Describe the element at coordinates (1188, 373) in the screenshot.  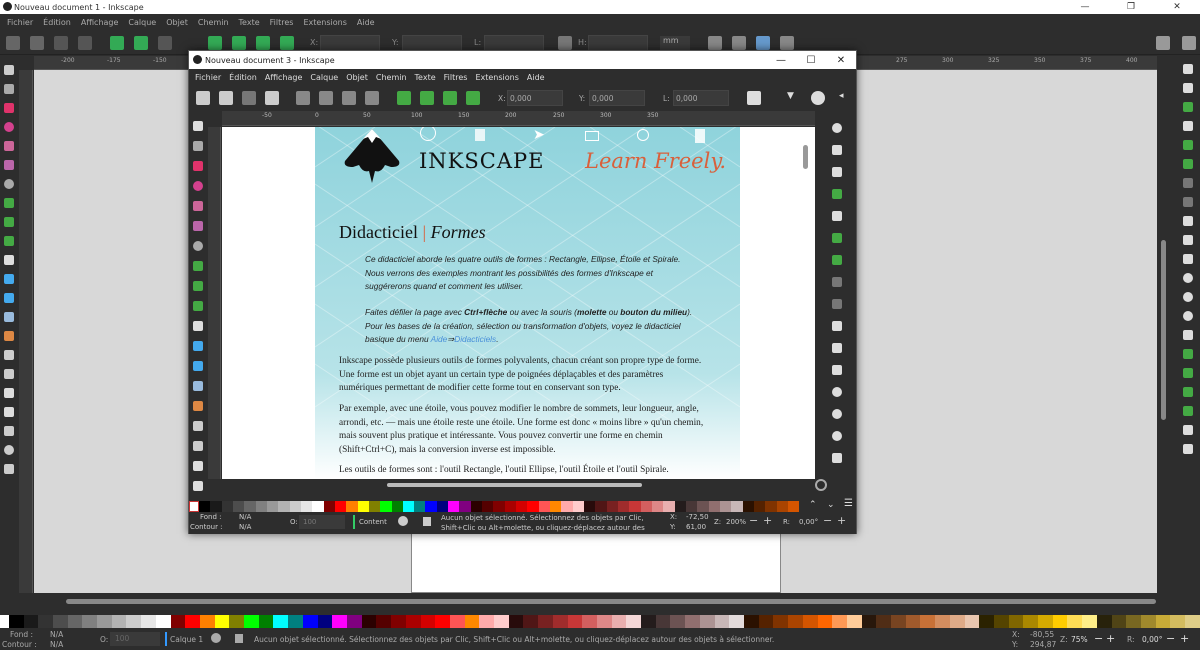
I see `unlink-clone-icon` at that location.